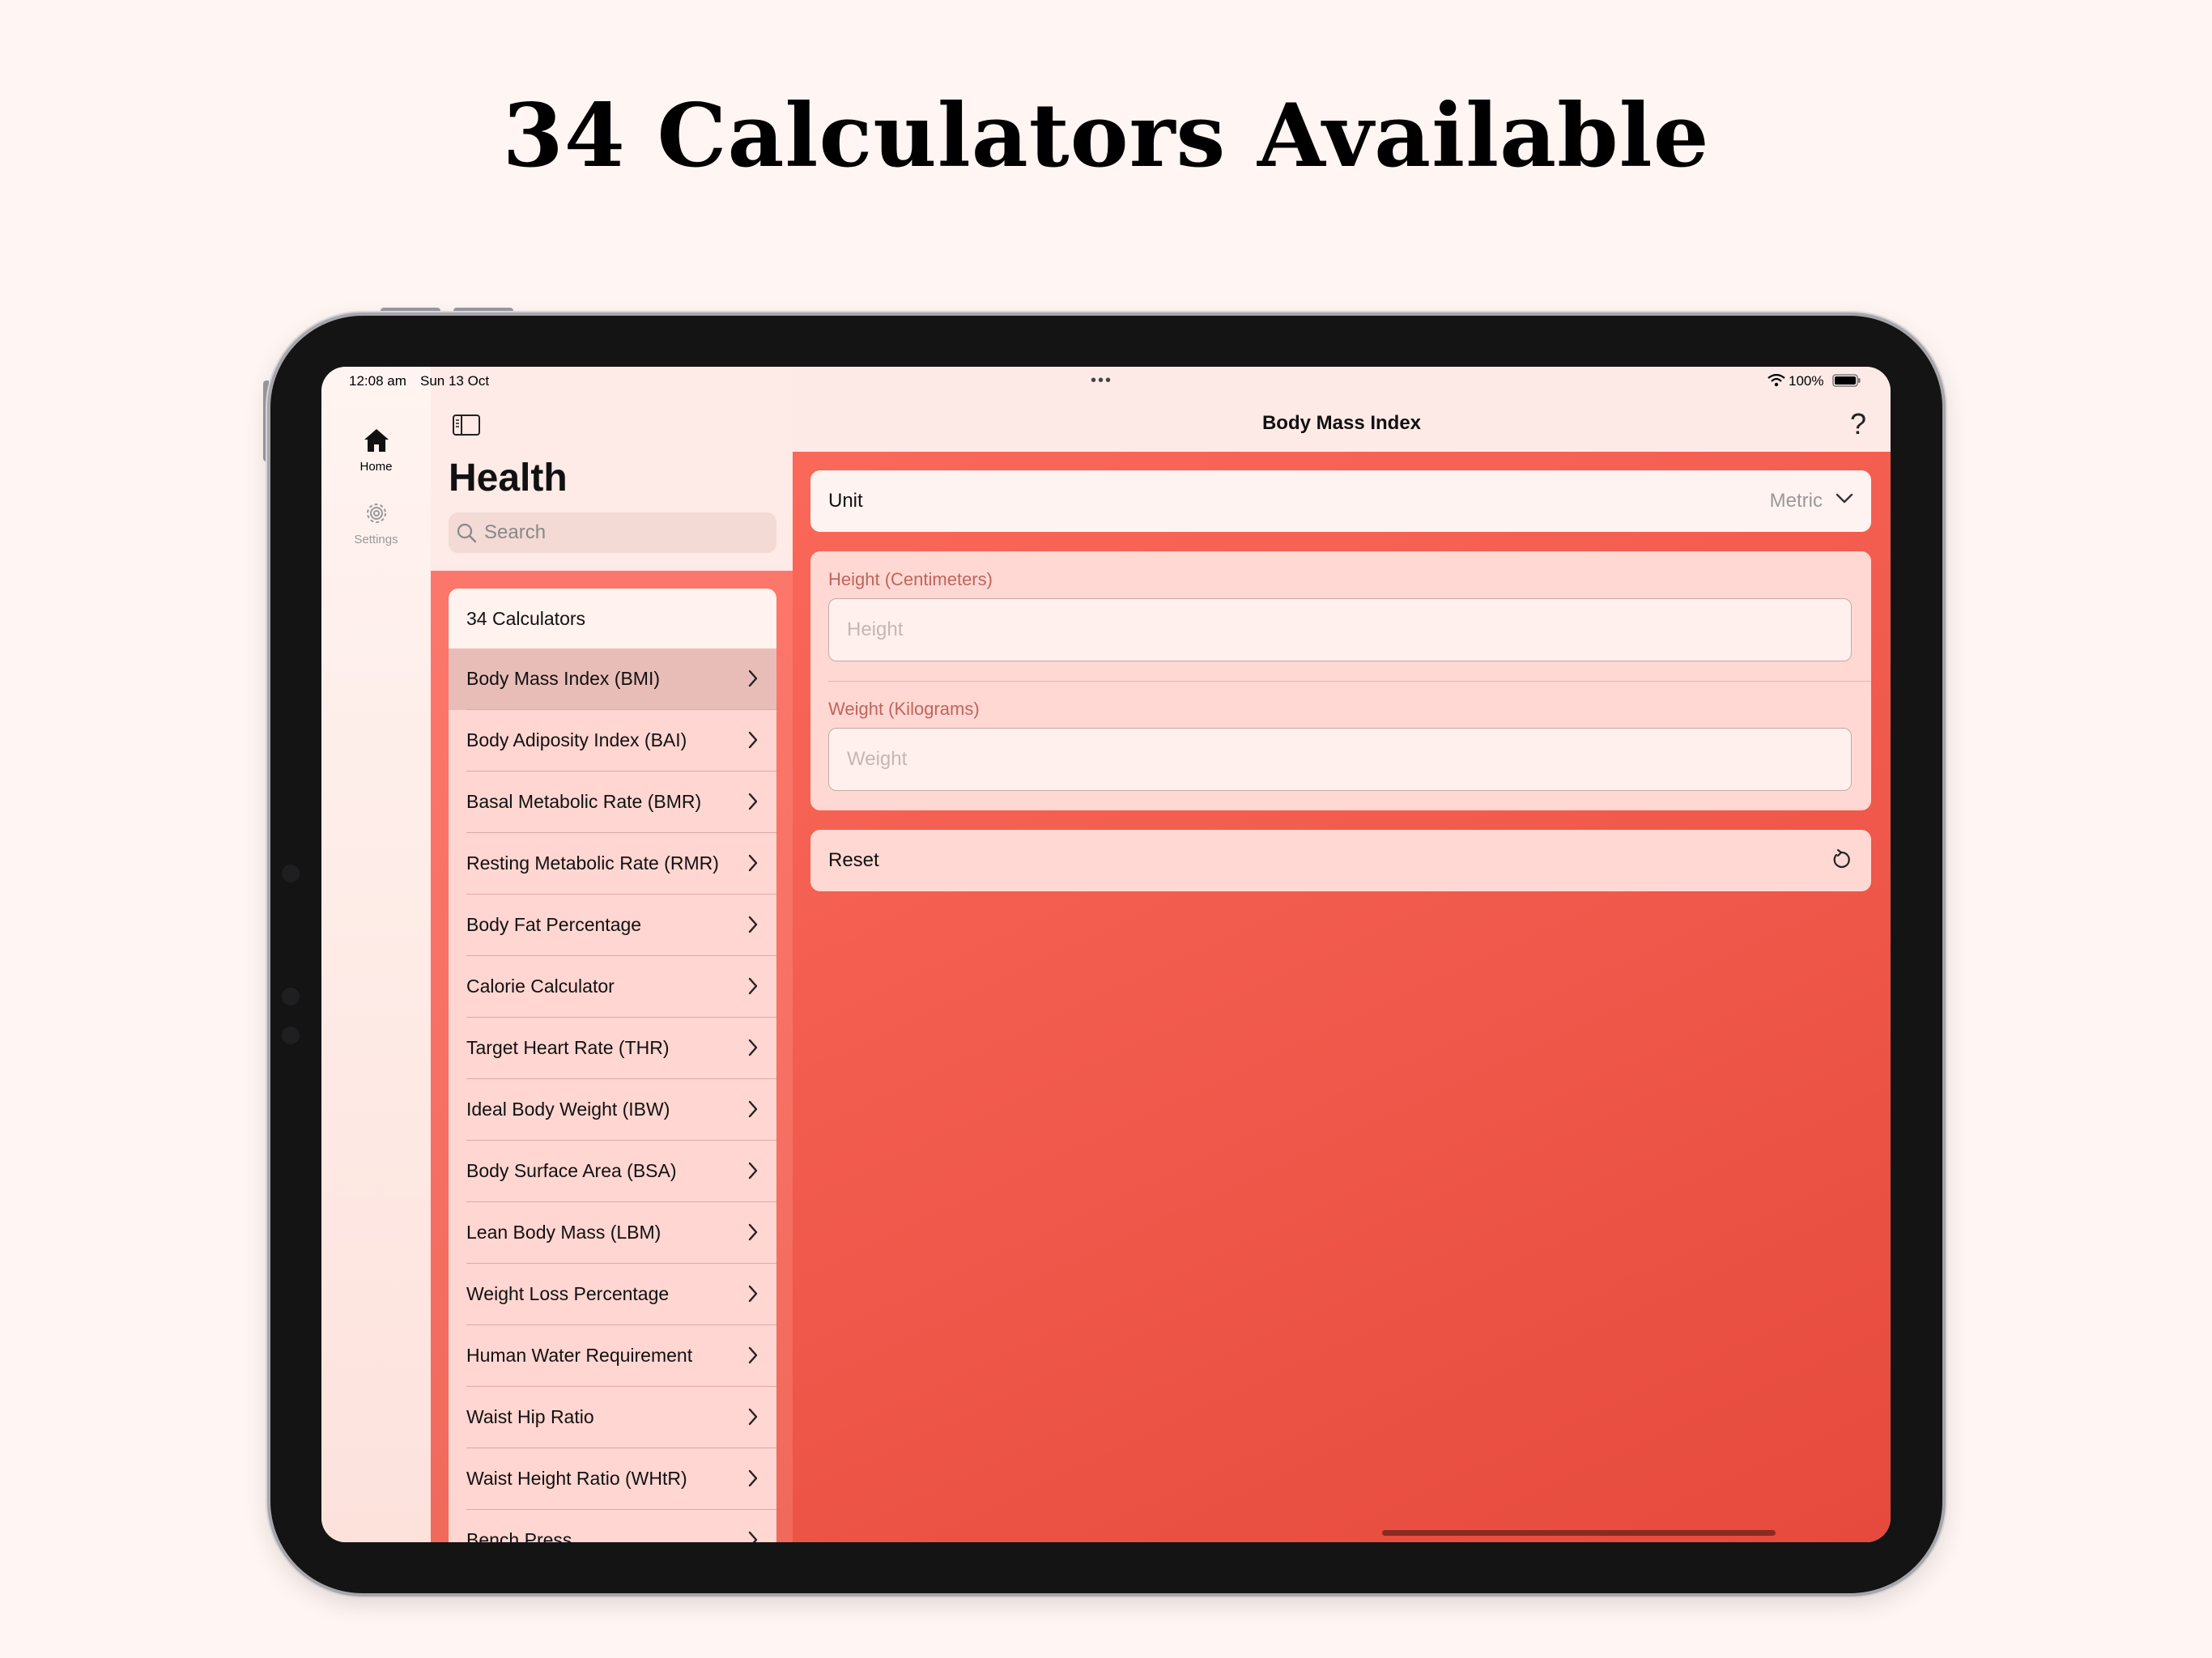  I want to click on list-item: Ideal Body Weight (IBW), so click(612, 1110).